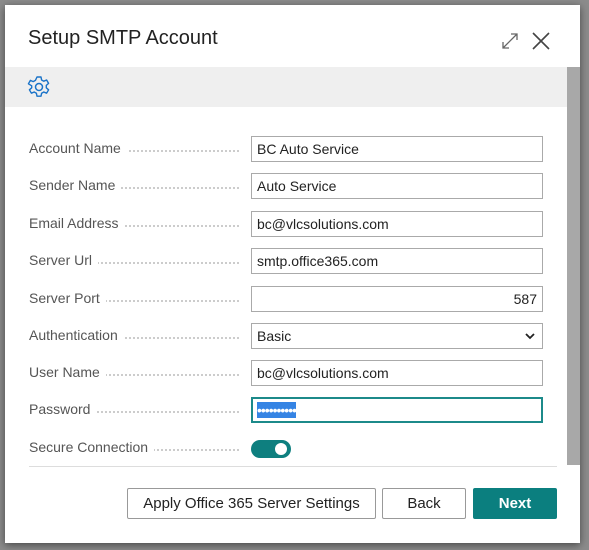 Image resolution: width=589 pixels, height=550 pixels. What do you see at coordinates (510, 41) in the screenshot?
I see `expand-icon` at bounding box center [510, 41].